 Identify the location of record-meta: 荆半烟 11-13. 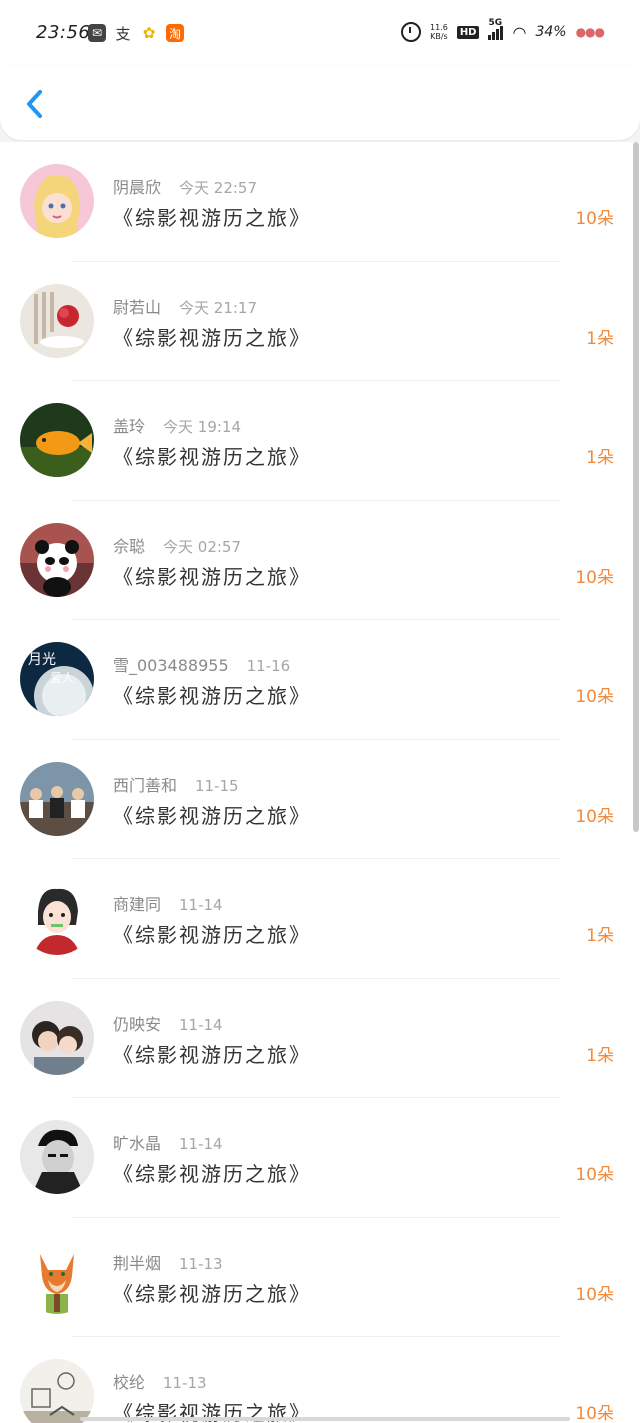
(168, 1262).